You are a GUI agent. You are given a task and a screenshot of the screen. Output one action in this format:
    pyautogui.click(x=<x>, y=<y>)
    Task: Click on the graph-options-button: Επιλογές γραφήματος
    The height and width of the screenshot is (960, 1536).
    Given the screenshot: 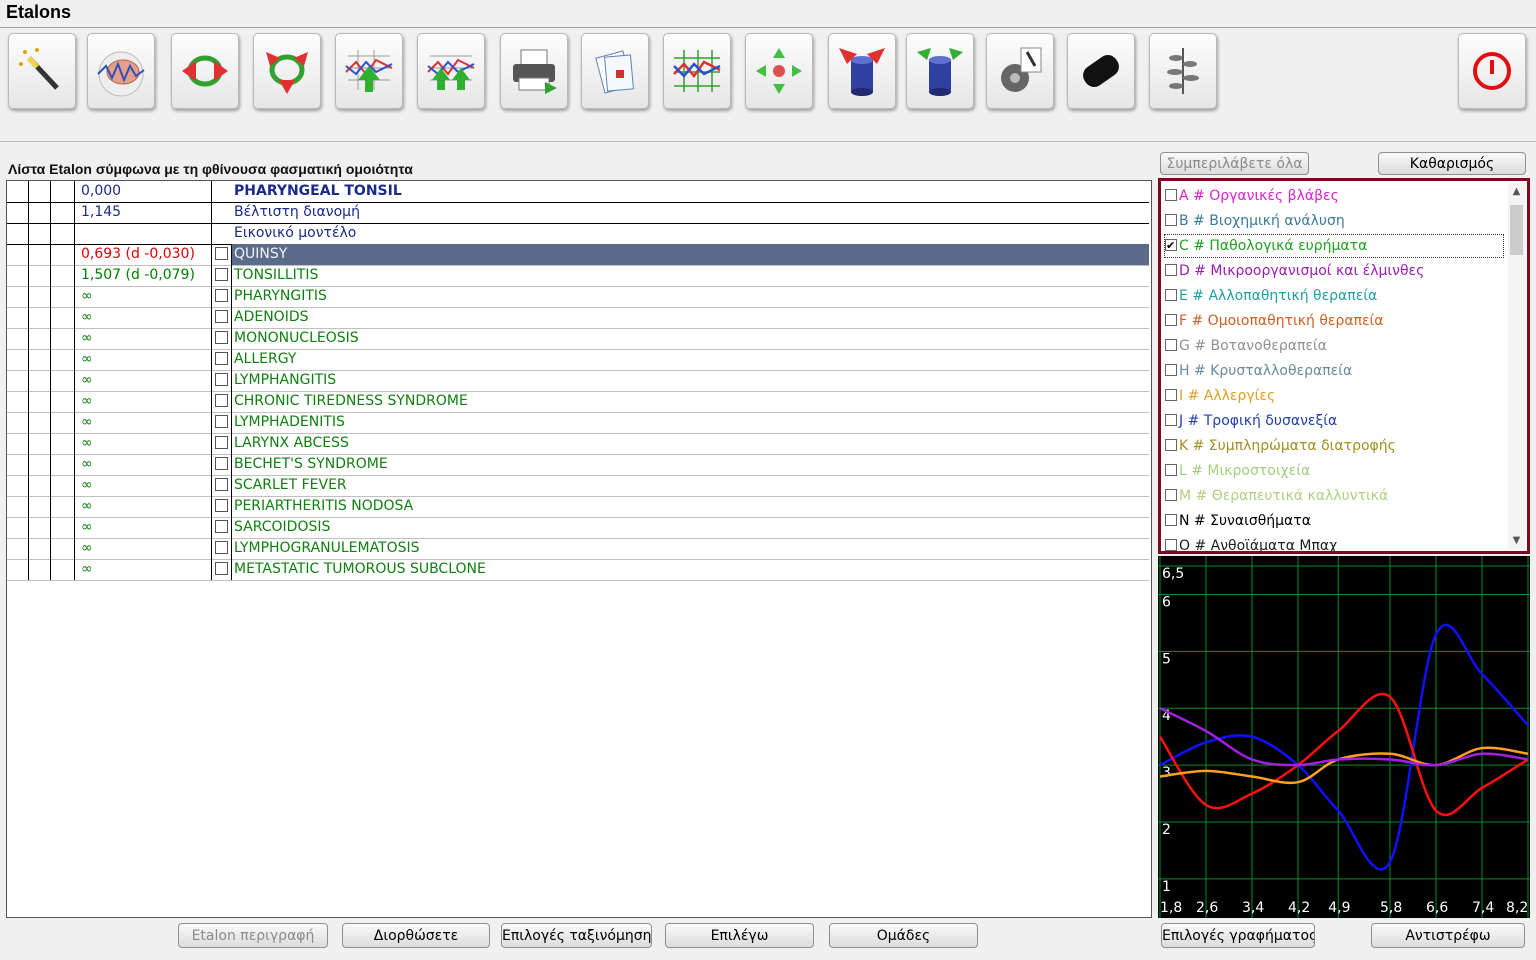 What is the action you would take?
    pyautogui.click(x=1238, y=935)
    